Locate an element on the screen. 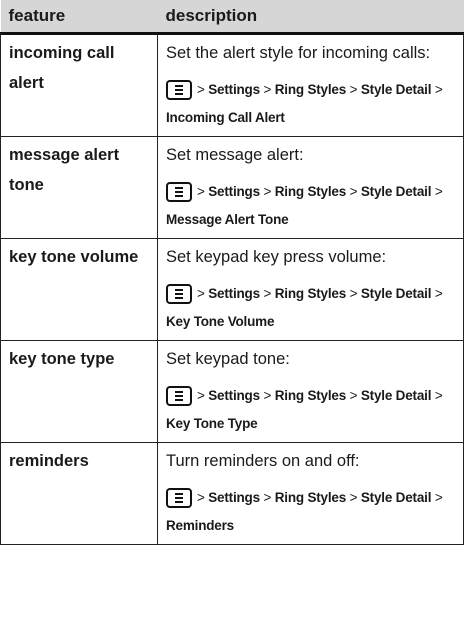 Image resolution: width=464 pixels, height=624 pixels. feature-name: message alert tone is located at coordinates (79, 187).